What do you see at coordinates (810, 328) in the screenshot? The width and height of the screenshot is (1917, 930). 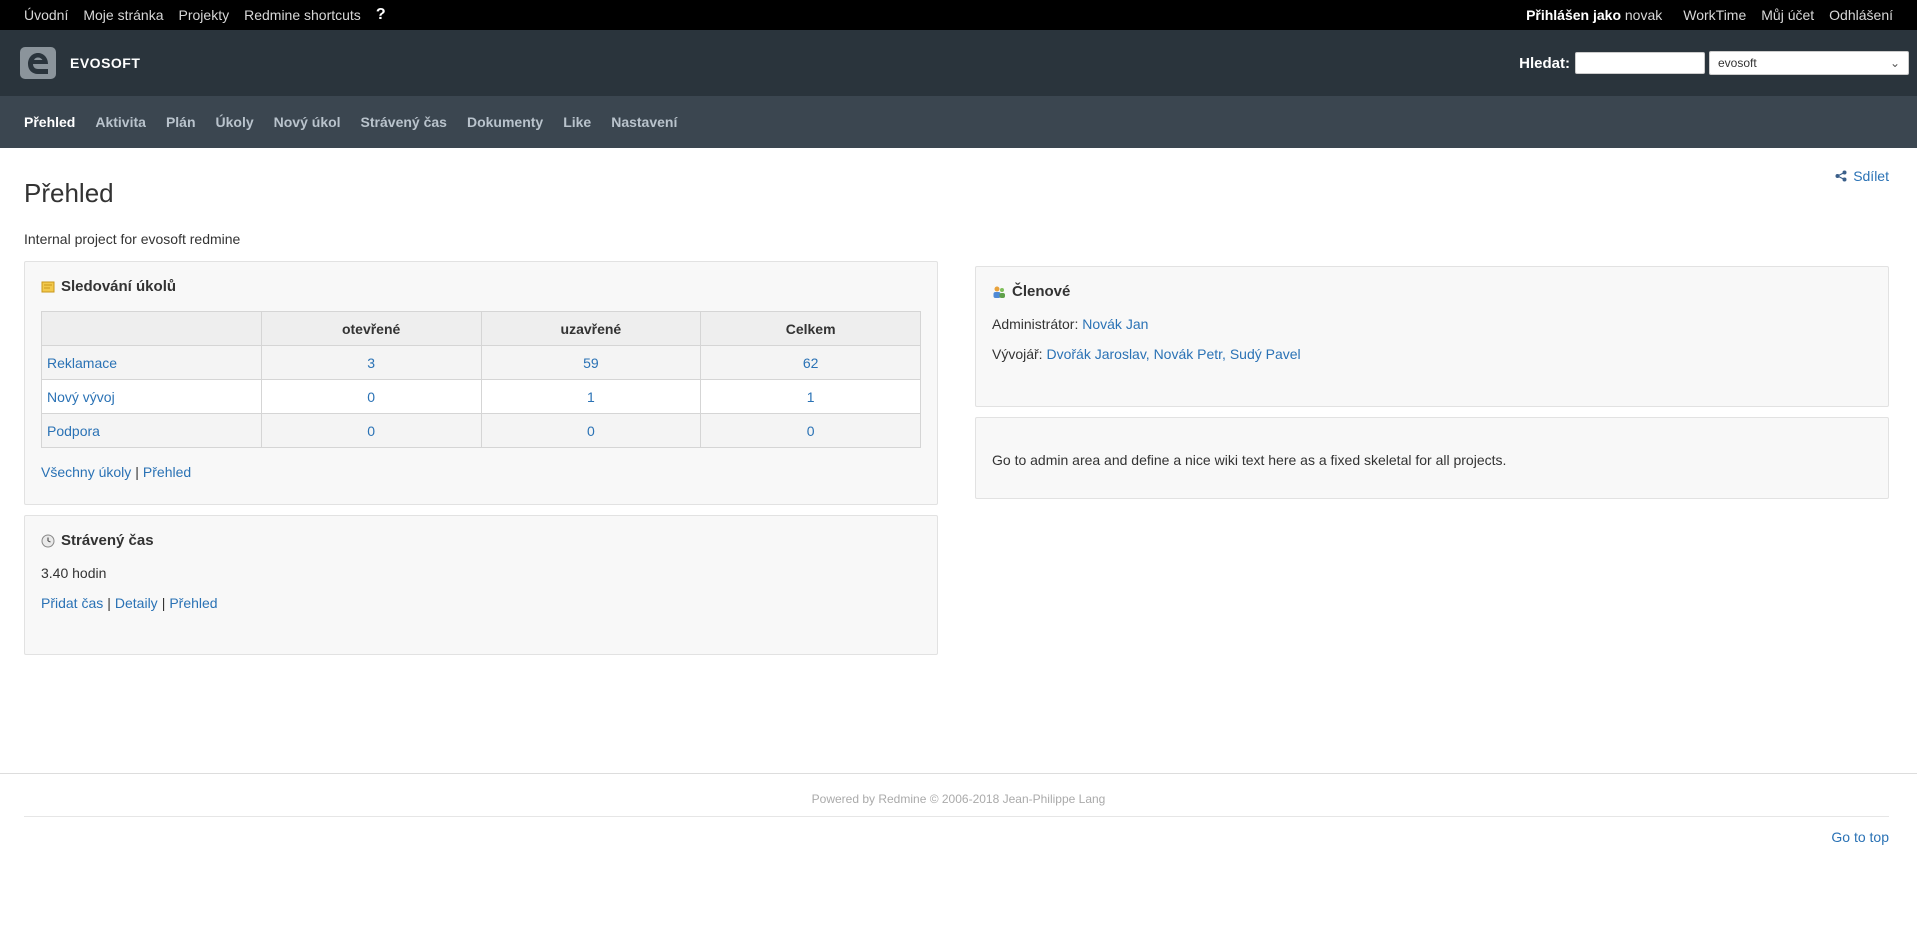 I see `table-header-total: Celkem` at bounding box center [810, 328].